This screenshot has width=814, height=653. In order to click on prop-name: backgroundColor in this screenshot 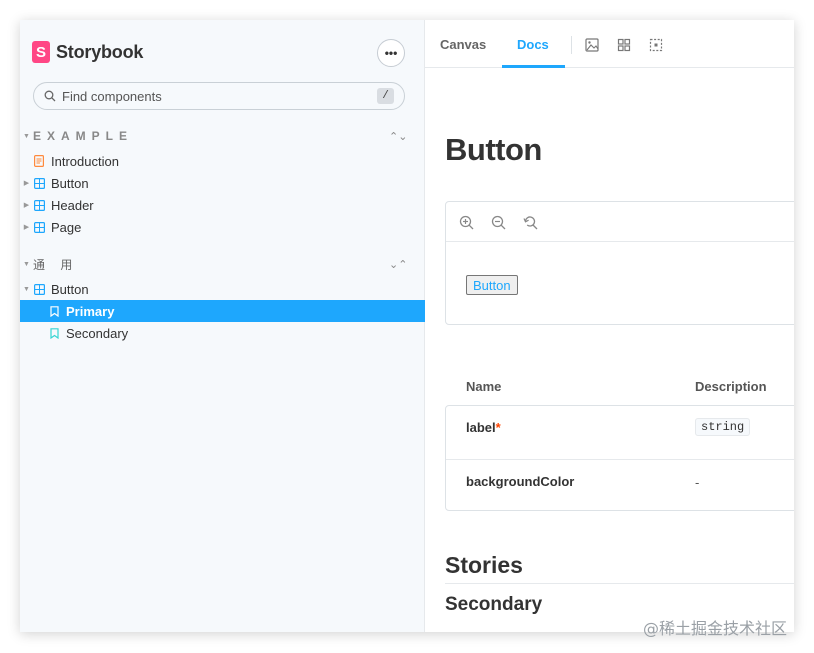, I will do `click(520, 481)`.